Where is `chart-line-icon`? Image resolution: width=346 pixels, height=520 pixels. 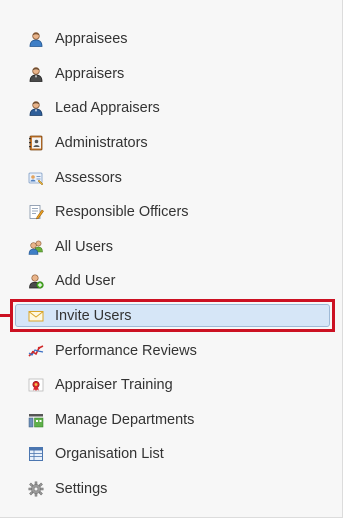 chart-line-icon is located at coordinates (36, 351).